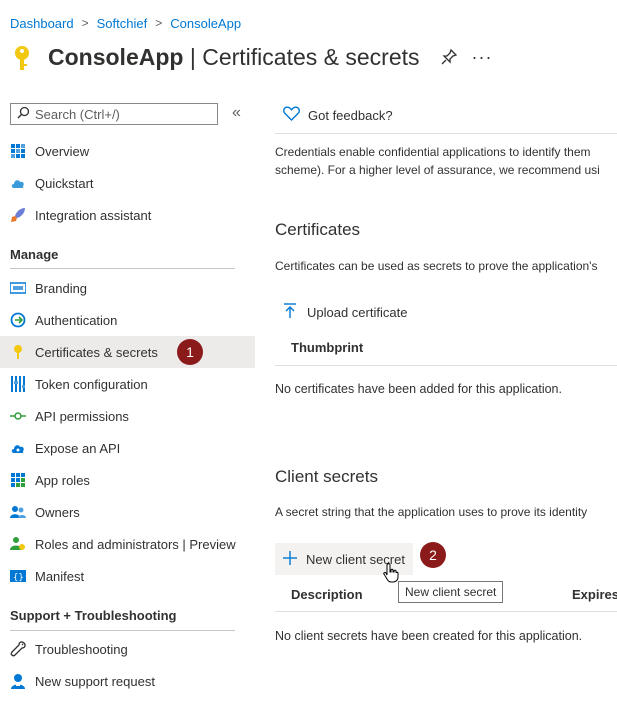 This screenshot has width=617, height=721. I want to click on sidebar-search, so click(114, 114).